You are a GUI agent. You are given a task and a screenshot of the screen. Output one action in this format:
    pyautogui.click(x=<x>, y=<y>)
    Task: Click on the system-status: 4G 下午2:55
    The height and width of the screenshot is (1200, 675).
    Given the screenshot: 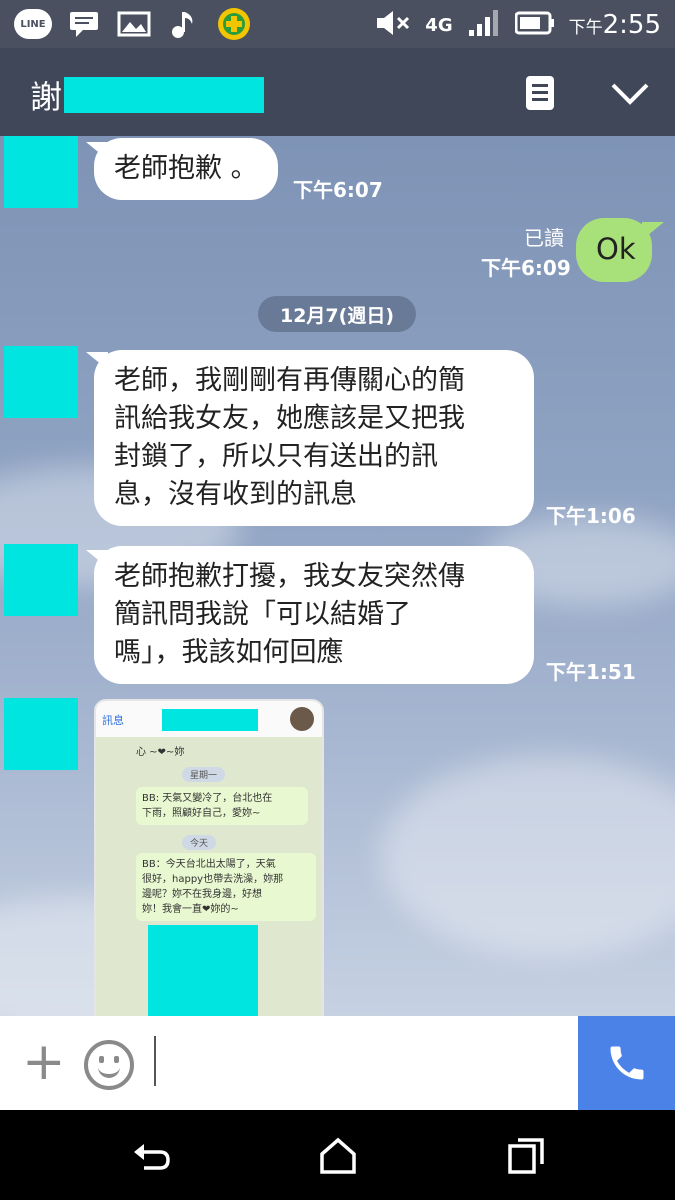 What is the action you would take?
    pyautogui.click(x=518, y=25)
    